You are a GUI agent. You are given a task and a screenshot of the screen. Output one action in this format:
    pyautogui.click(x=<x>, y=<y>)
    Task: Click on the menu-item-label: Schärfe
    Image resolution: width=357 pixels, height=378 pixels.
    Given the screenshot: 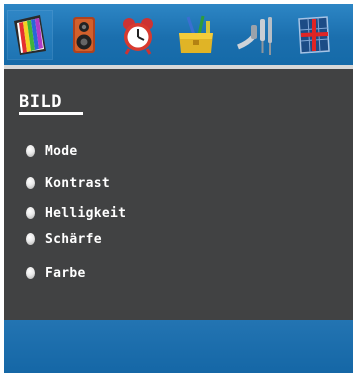 What is the action you would take?
    pyautogui.click(x=73, y=239)
    